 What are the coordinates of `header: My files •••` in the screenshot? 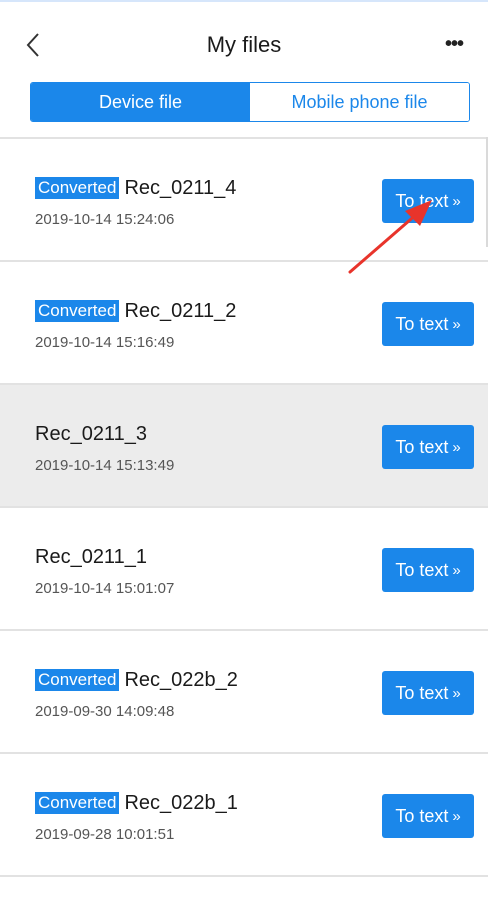 It's located at (244, 41).